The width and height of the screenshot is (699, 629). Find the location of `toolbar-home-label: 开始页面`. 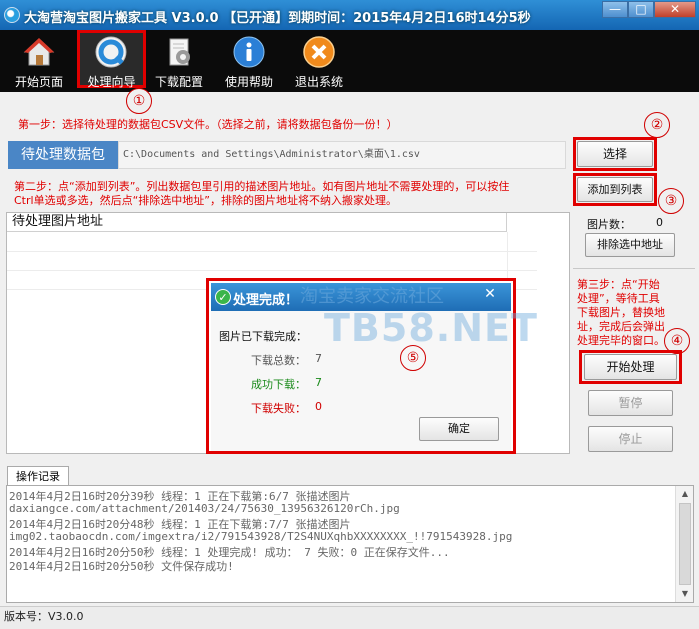

toolbar-home-label: 开始页面 is located at coordinates (38, 82).